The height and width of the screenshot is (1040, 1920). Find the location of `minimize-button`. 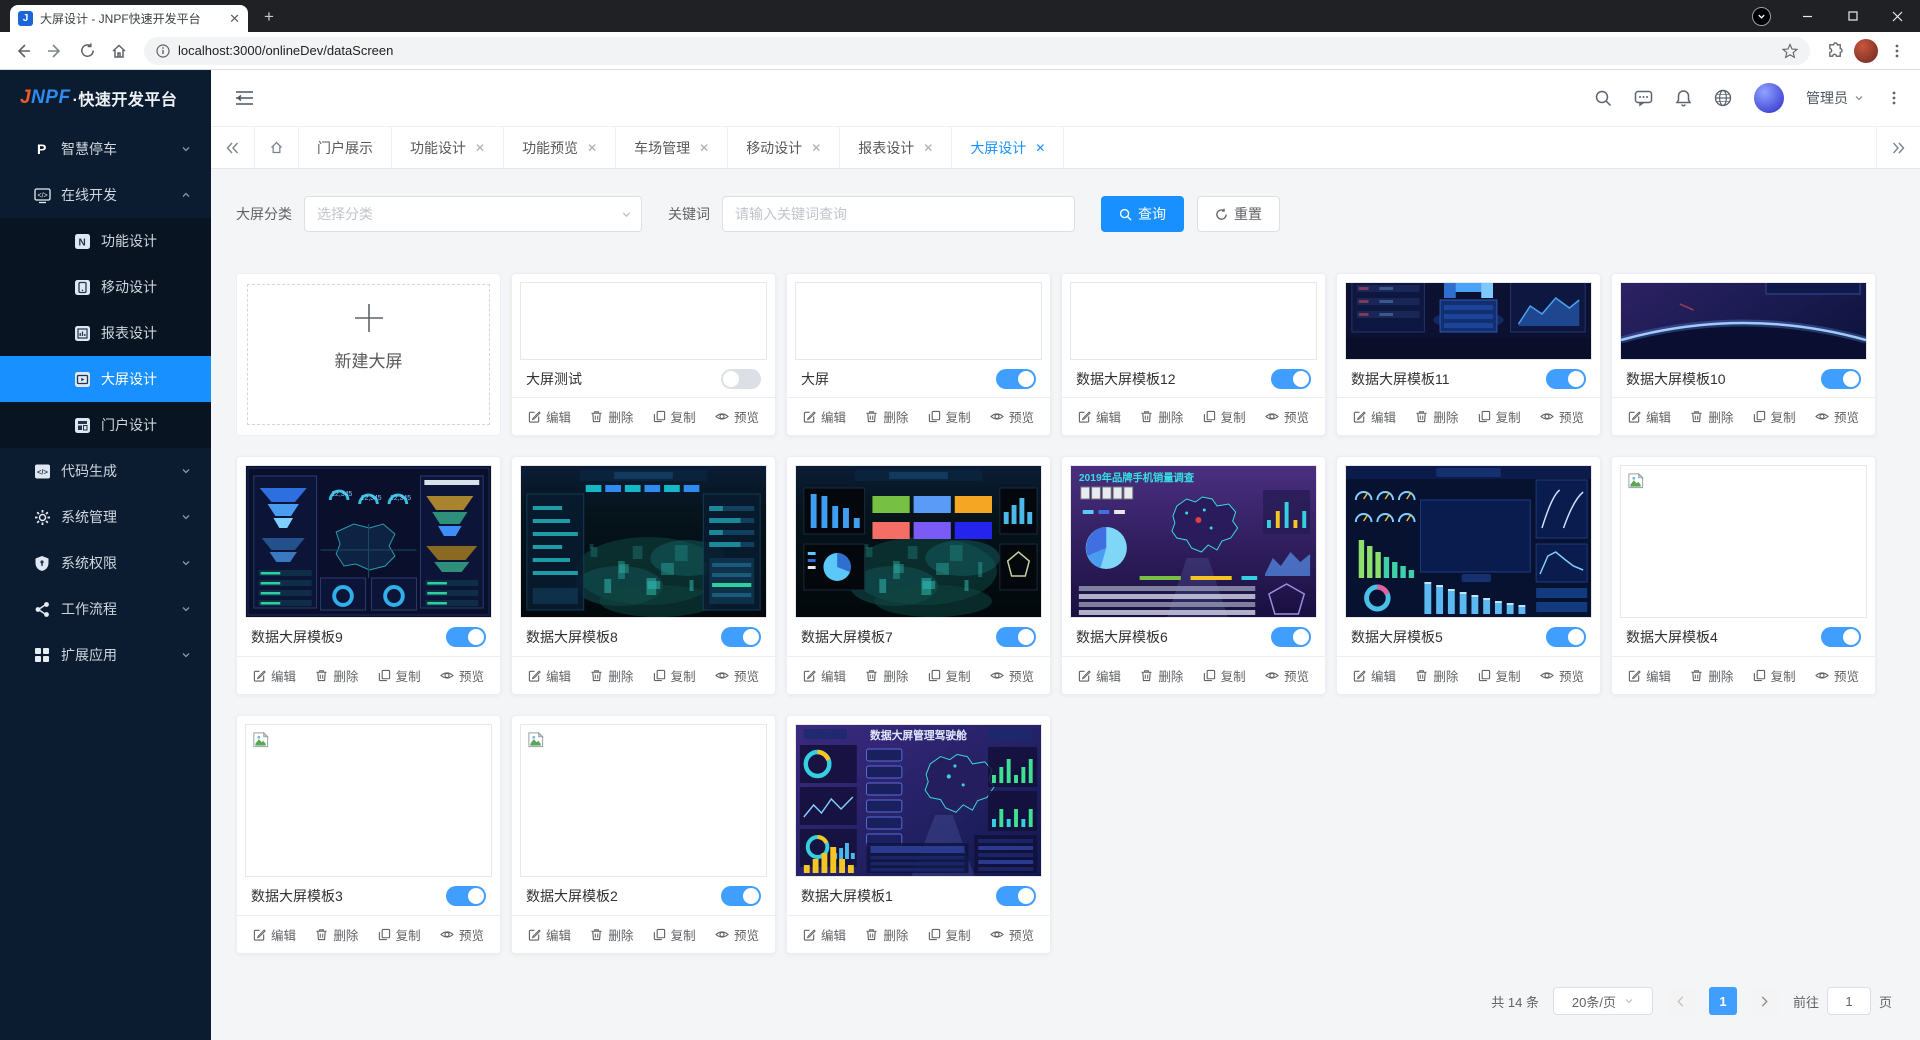

minimize-button is located at coordinates (1807, 16).